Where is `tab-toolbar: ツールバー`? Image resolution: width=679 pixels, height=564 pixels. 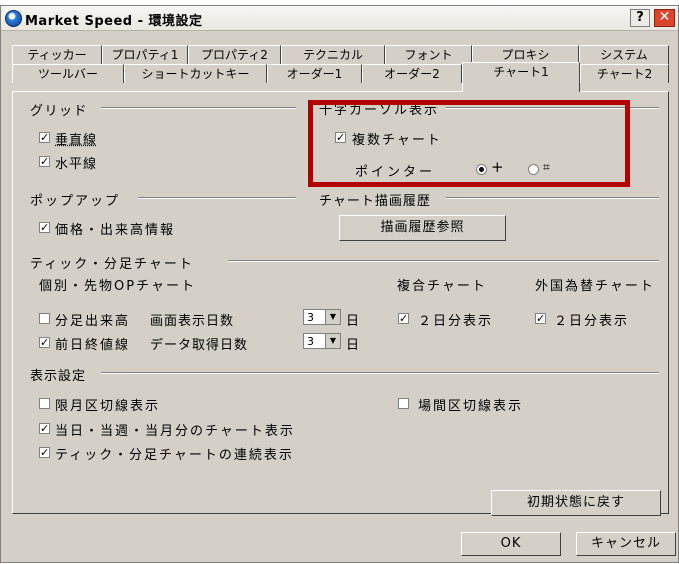
tab-toolbar: ツールバー is located at coordinates (68, 73).